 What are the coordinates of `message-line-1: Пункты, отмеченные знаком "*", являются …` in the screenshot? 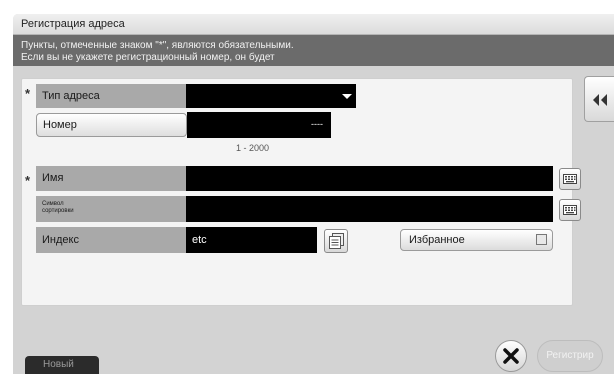 It's located at (157, 45).